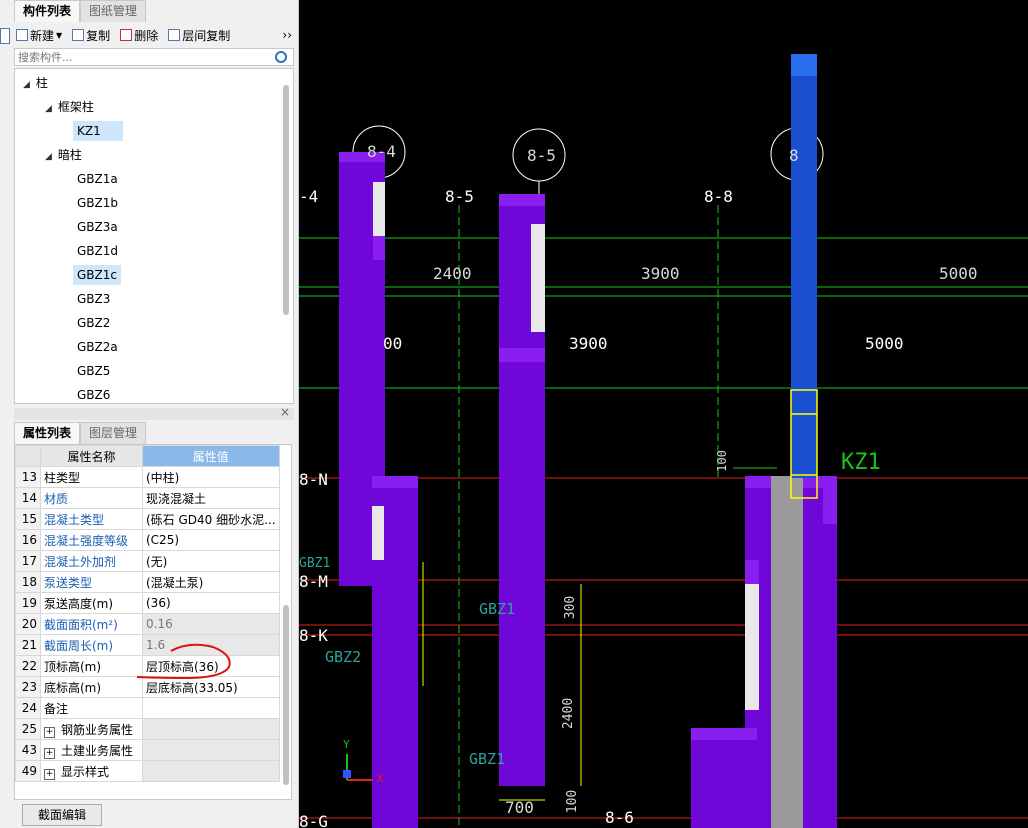 The width and height of the screenshot is (1028, 828). Describe the element at coordinates (286, 200) in the screenshot. I see `tree-scrollbar` at that location.